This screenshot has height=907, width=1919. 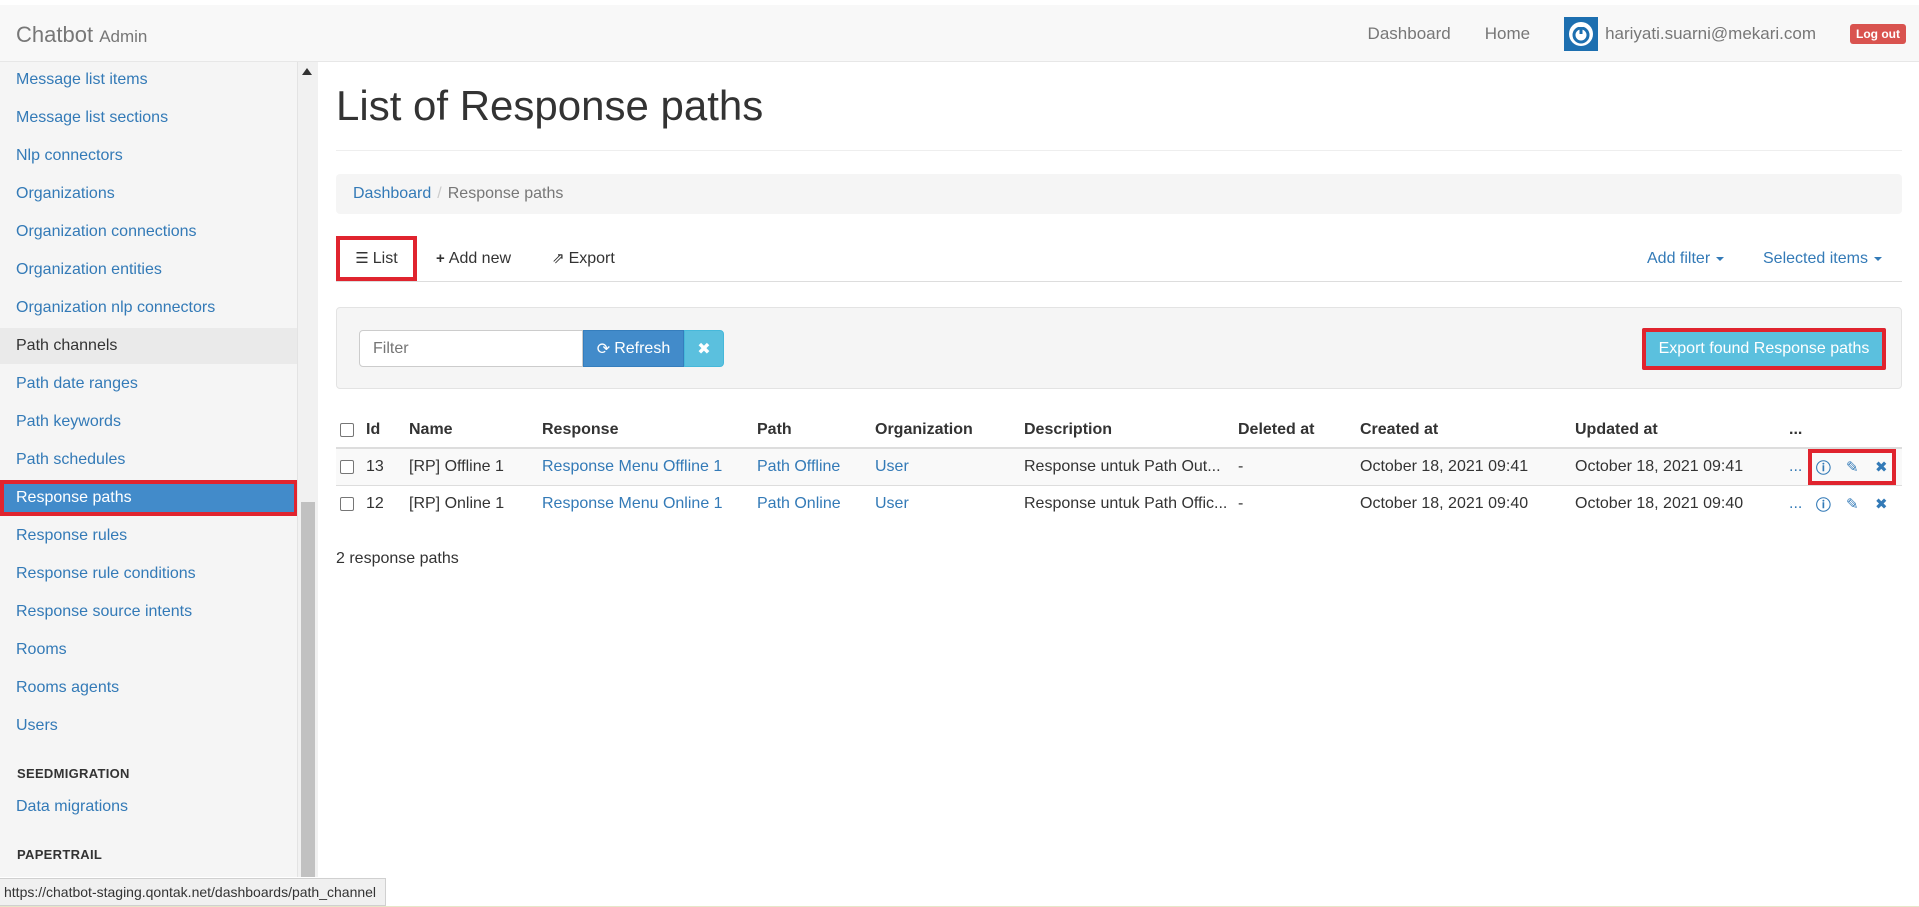 I want to click on sidebar-item-message-list-sections: Message list sections, so click(x=148, y=118).